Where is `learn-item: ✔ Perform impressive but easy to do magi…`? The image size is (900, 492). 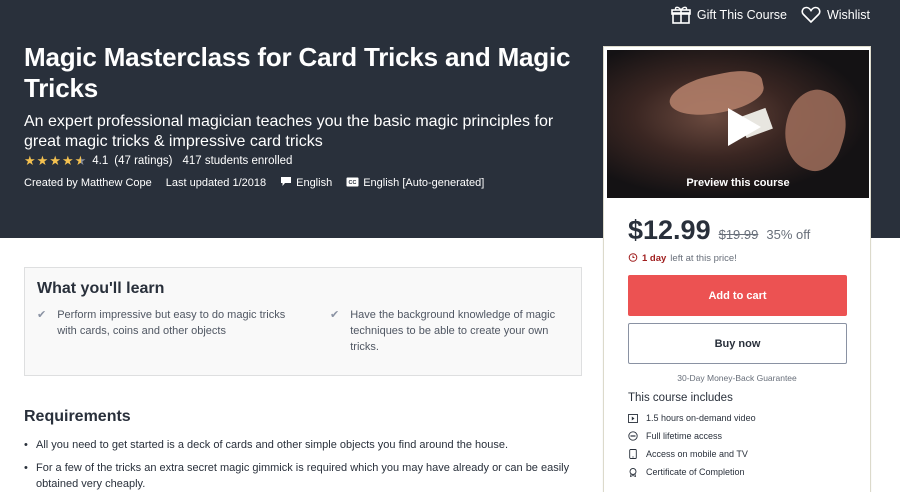
learn-item: ✔ Perform impressive but easy to do magi… is located at coordinates (162, 323).